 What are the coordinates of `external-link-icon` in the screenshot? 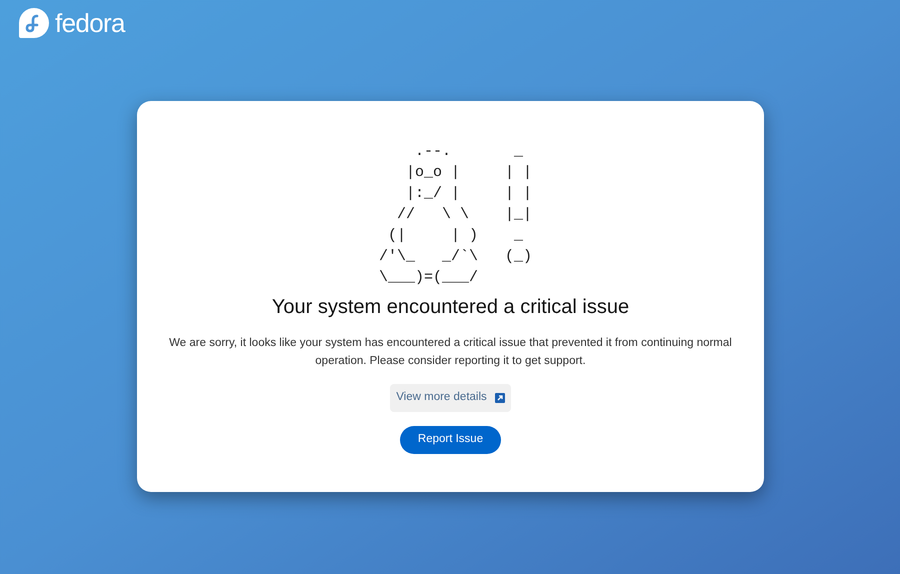 It's located at (499, 398).